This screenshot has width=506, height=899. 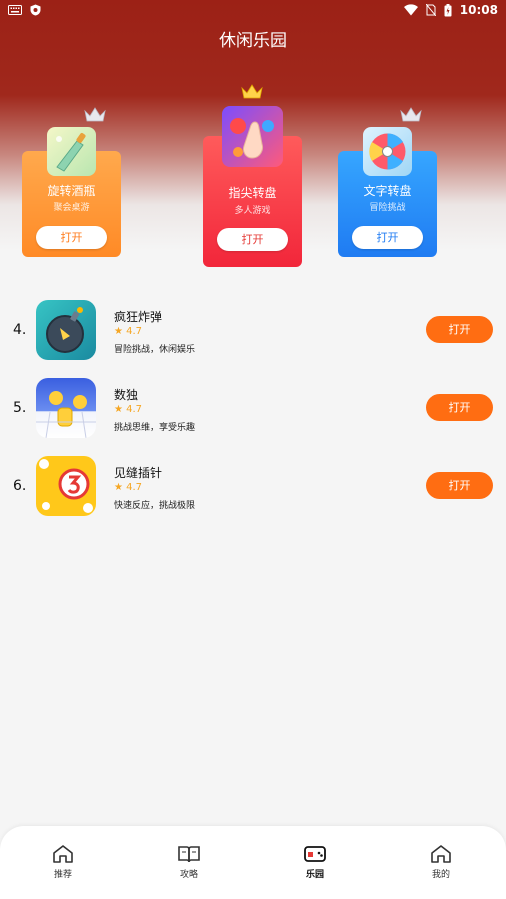 I want to click on finger-spinner-icon, so click(x=252, y=136).